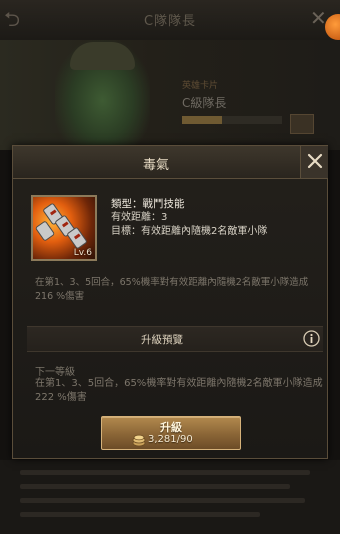 The height and width of the screenshot is (534, 340). Describe the element at coordinates (302, 124) in the screenshot. I see `hero-action-button` at that location.